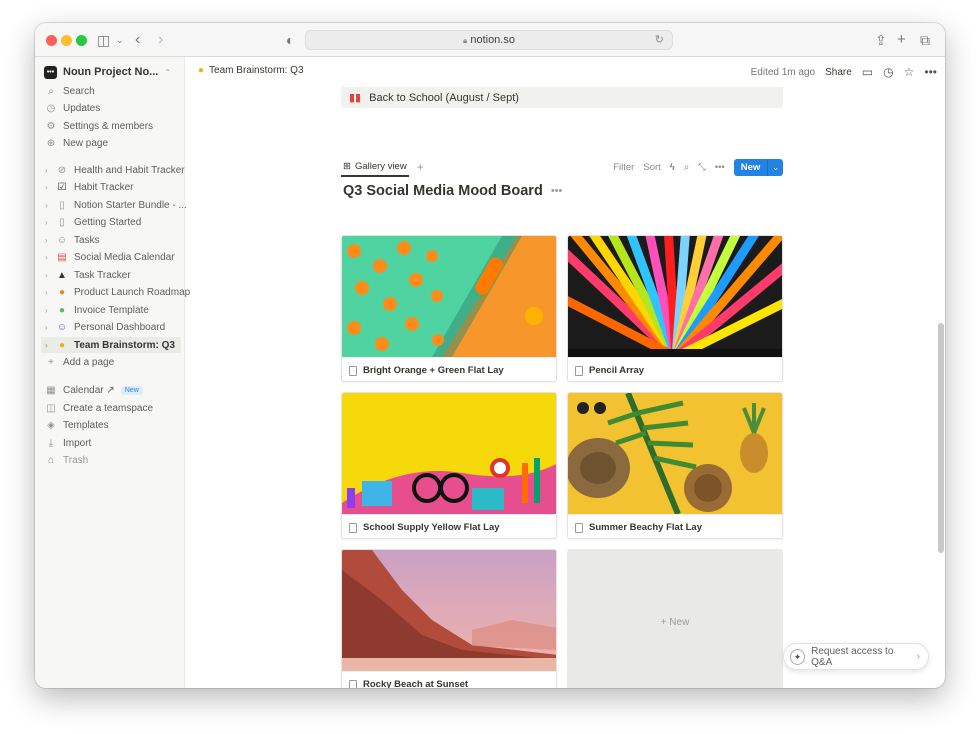 The height and width of the screenshot is (734, 980). What do you see at coordinates (99, 126) in the screenshot?
I see `sidebar-settings: ⚙ Settings & members` at bounding box center [99, 126].